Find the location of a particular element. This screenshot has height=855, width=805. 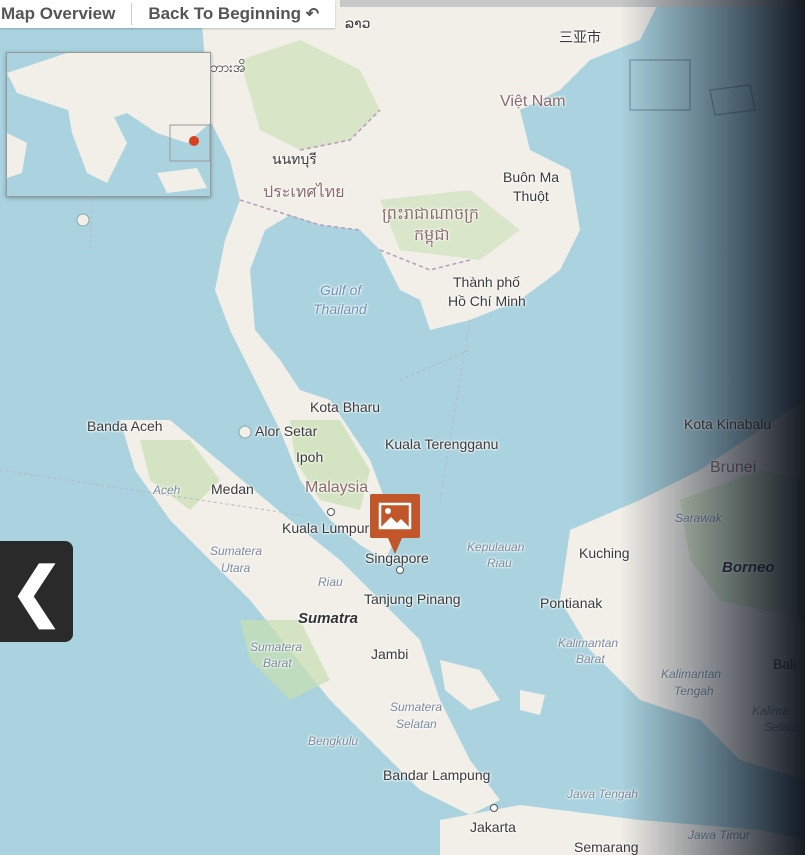

map-label-alor-setar: Alor Setar is located at coordinates (286, 431).